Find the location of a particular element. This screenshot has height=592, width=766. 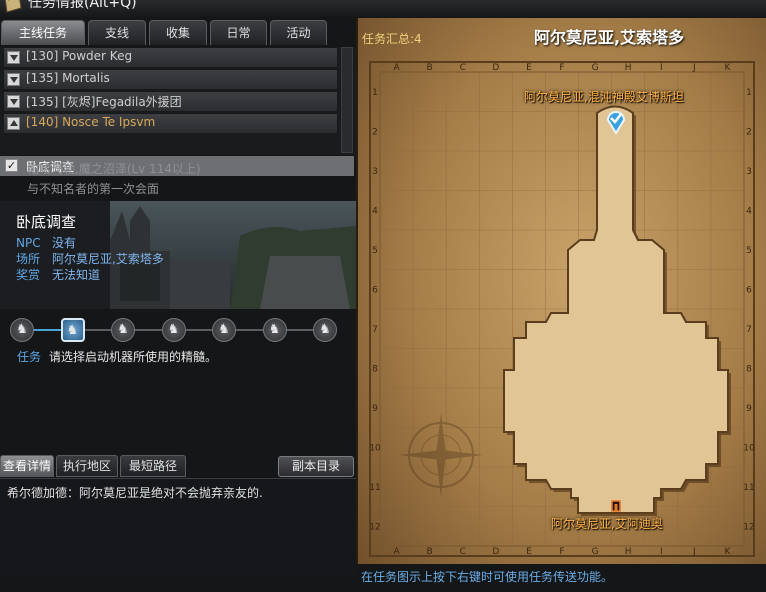

map-hint-bar: 在任务图示上按下右键时可使用任务传送功能。 is located at coordinates (561, 578).